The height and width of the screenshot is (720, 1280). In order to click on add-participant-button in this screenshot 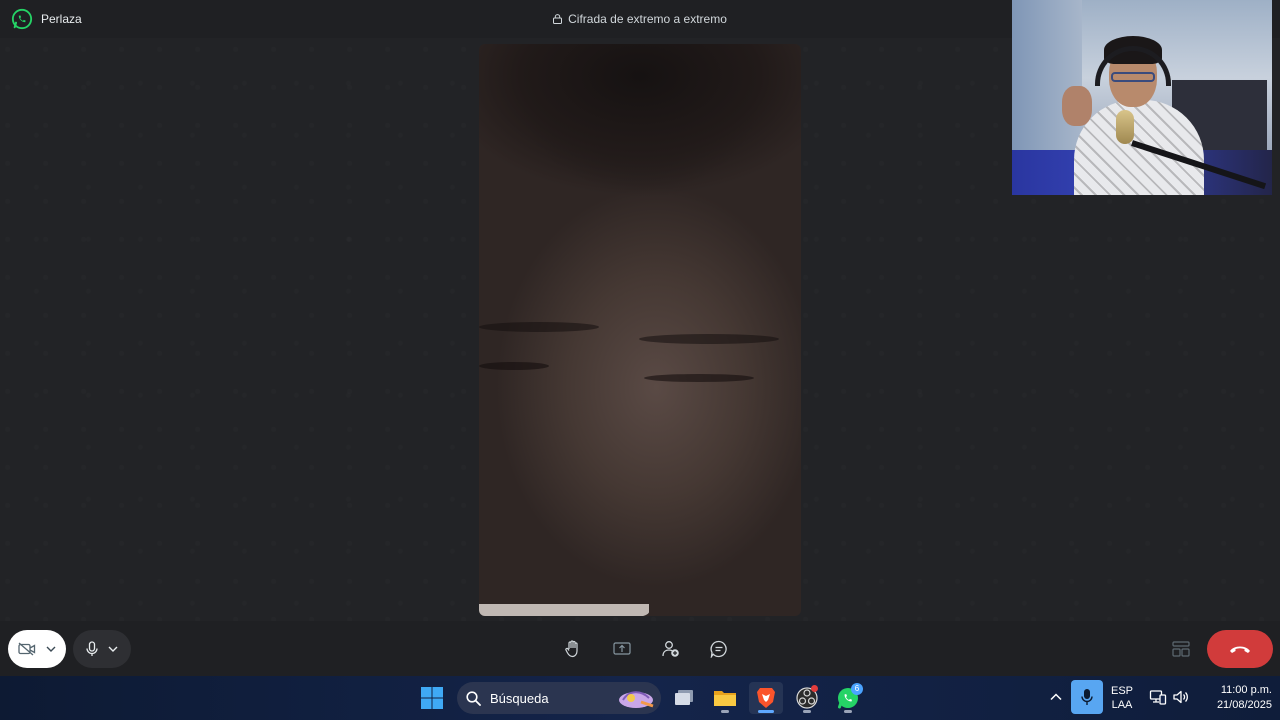, I will do `click(671, 649)`.